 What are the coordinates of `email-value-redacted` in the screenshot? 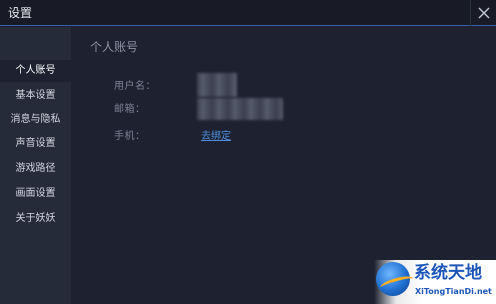 It's located at (240, 109).